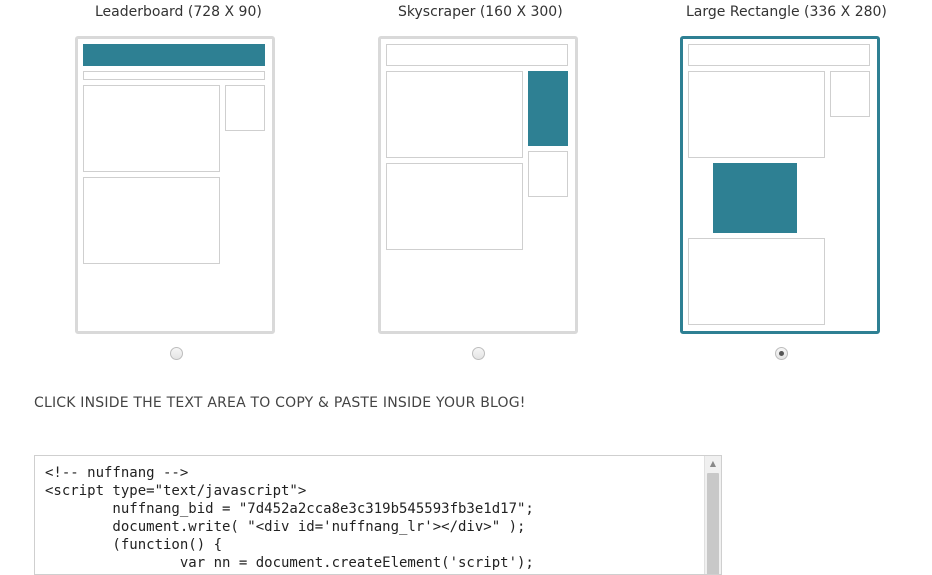  I want to click on layout-preview-large-rectangle, so click(780, 185).